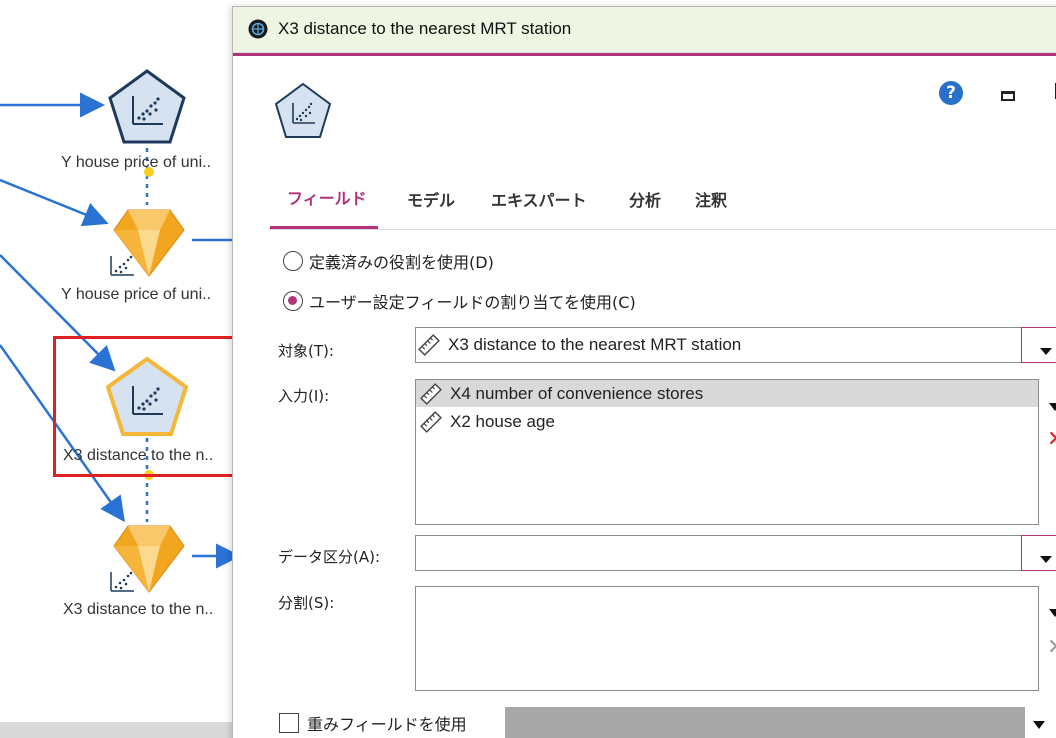  I want to click on weight-field-option: 重みフィールドを使用, so click(373, 723).